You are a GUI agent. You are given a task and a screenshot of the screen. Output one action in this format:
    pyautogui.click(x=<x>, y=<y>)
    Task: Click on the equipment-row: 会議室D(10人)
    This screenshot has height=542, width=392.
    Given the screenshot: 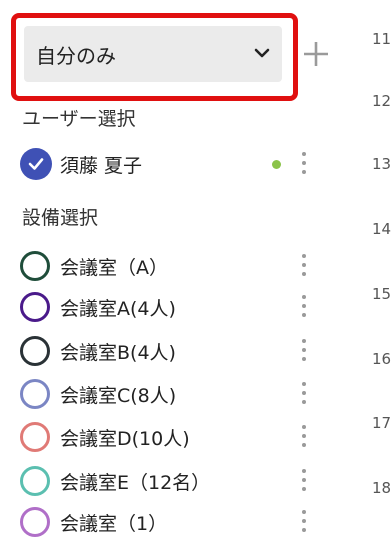 What is the action you would take?
    pyautogui.click(x=165, y=437)
    